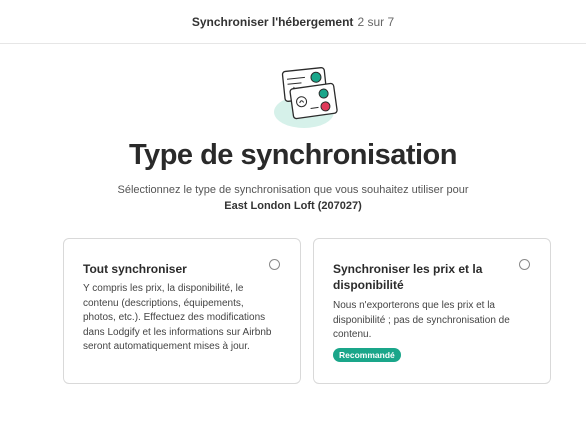 This screenshot has width=586, height=423. Describe the element at coordinates (272, 21) in the screenshot. I see `step-title: Synchroniser l'hébergement` at that location.